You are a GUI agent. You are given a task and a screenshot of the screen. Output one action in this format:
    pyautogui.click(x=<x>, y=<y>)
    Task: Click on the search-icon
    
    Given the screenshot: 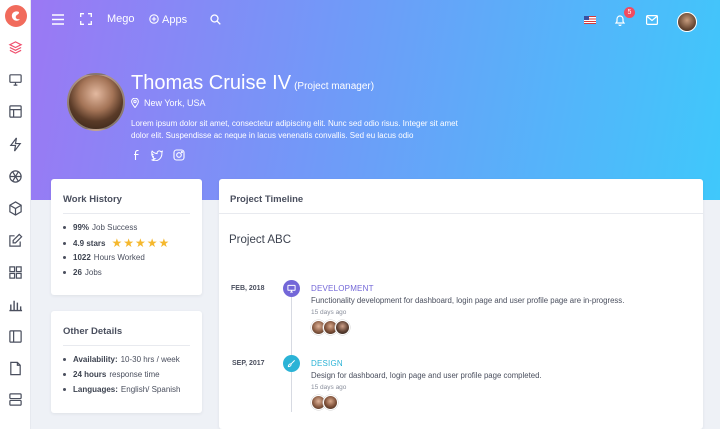 What is the action you would take?
    pyautogui.click(x=215, y=19)
    